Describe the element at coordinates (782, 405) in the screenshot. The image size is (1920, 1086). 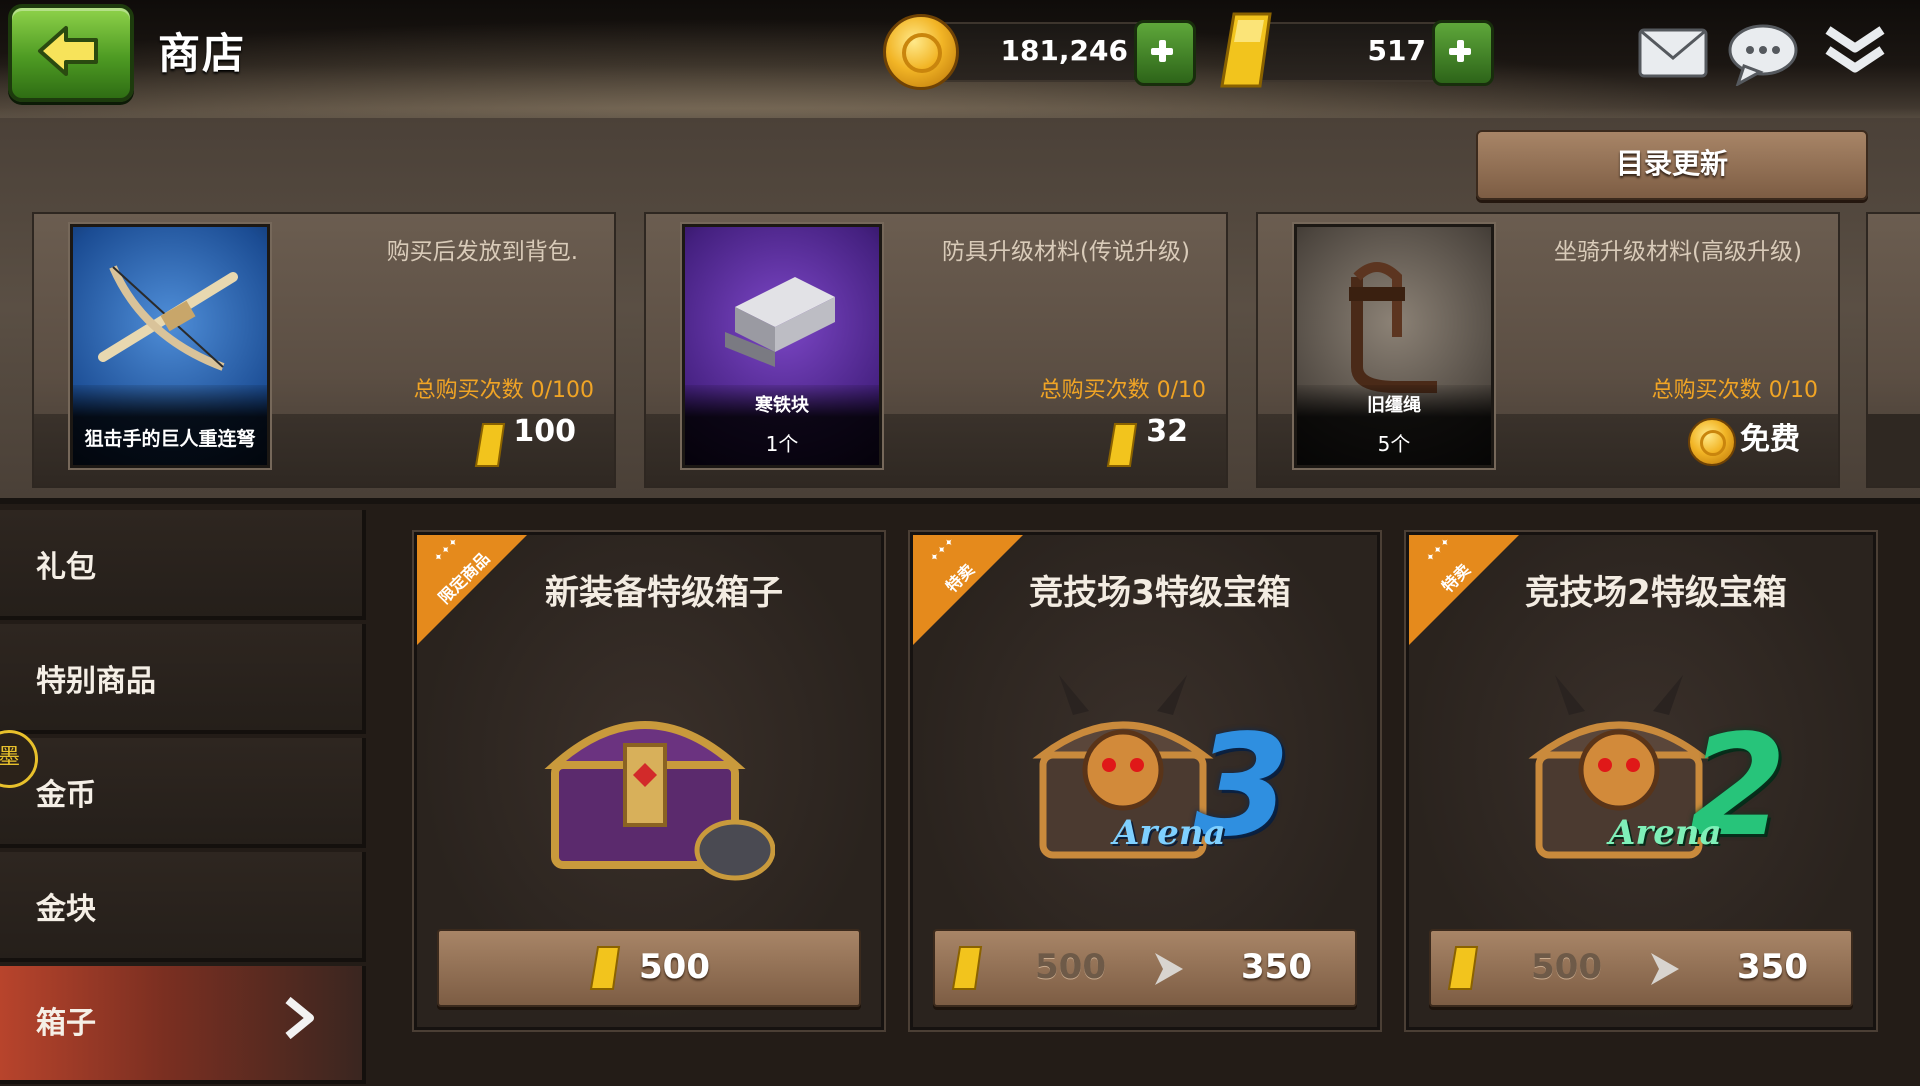
I see `offer-item-name: 寒铁块` at that location.